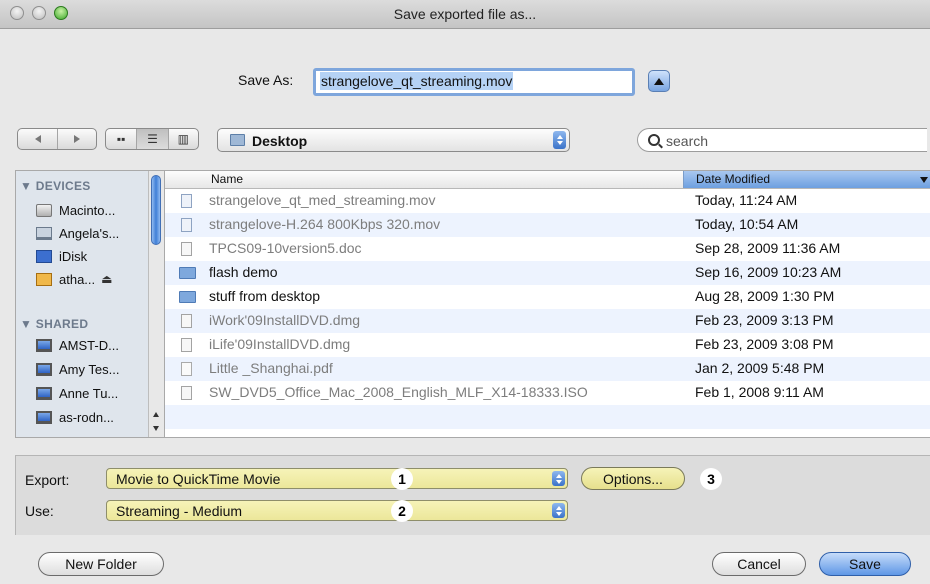 The height and width of the screenshot is (584, 930). What do you see at coordinates (38, 139) in the screenshot?
I see `back-button` at bounding box center [38, 139].